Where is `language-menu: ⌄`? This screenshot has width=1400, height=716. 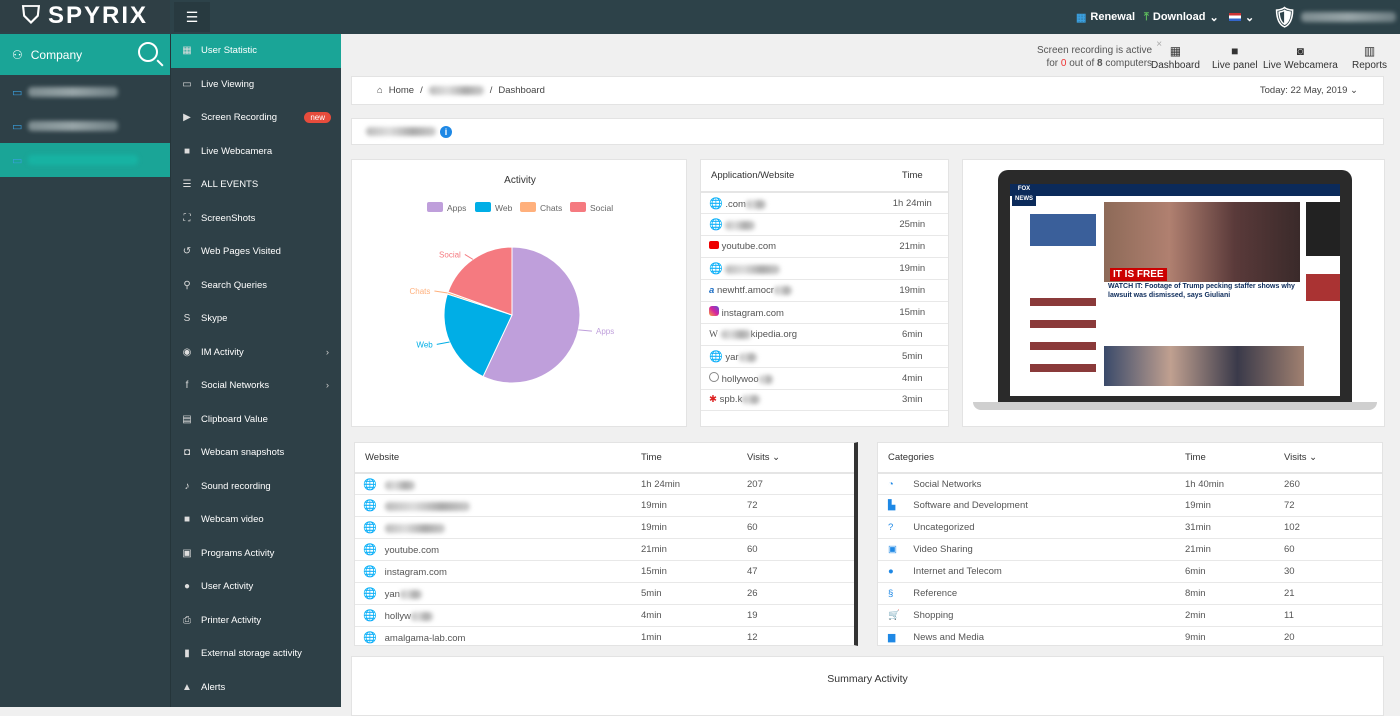
language-menu: ⌄ is located at coordinates (1241, 17).